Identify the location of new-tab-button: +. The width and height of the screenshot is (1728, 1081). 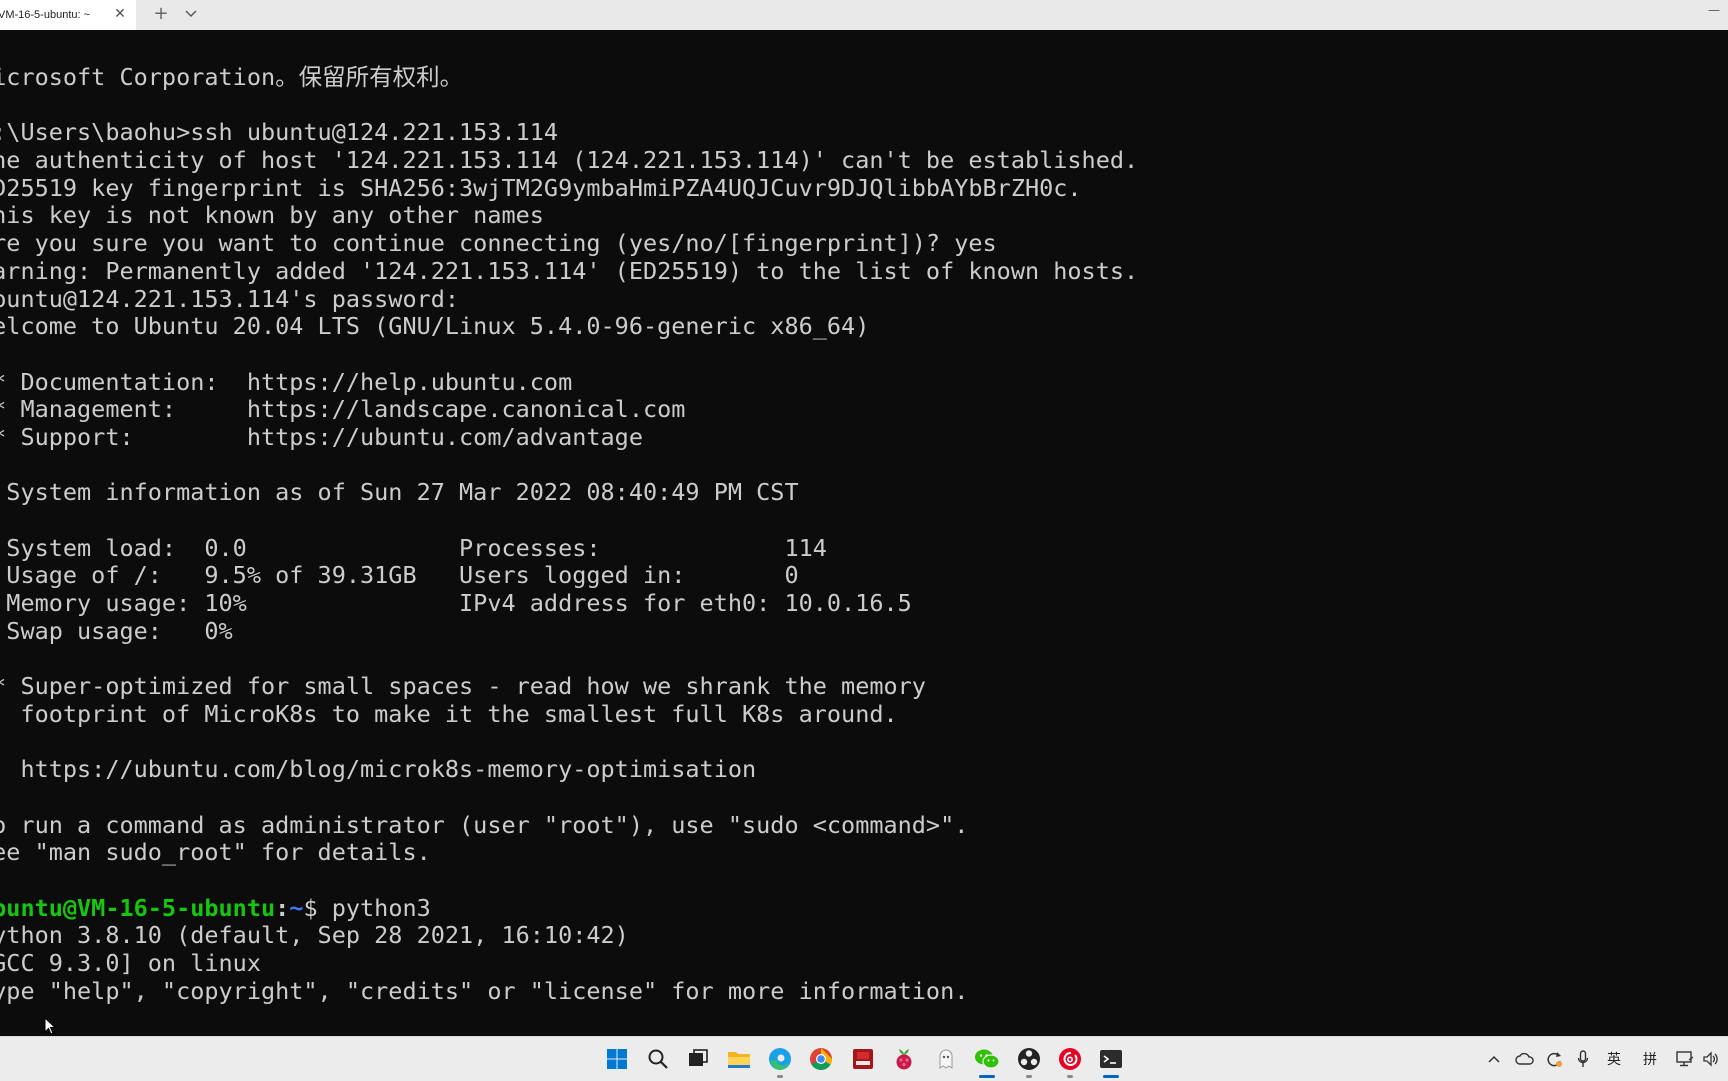
(161, 14).